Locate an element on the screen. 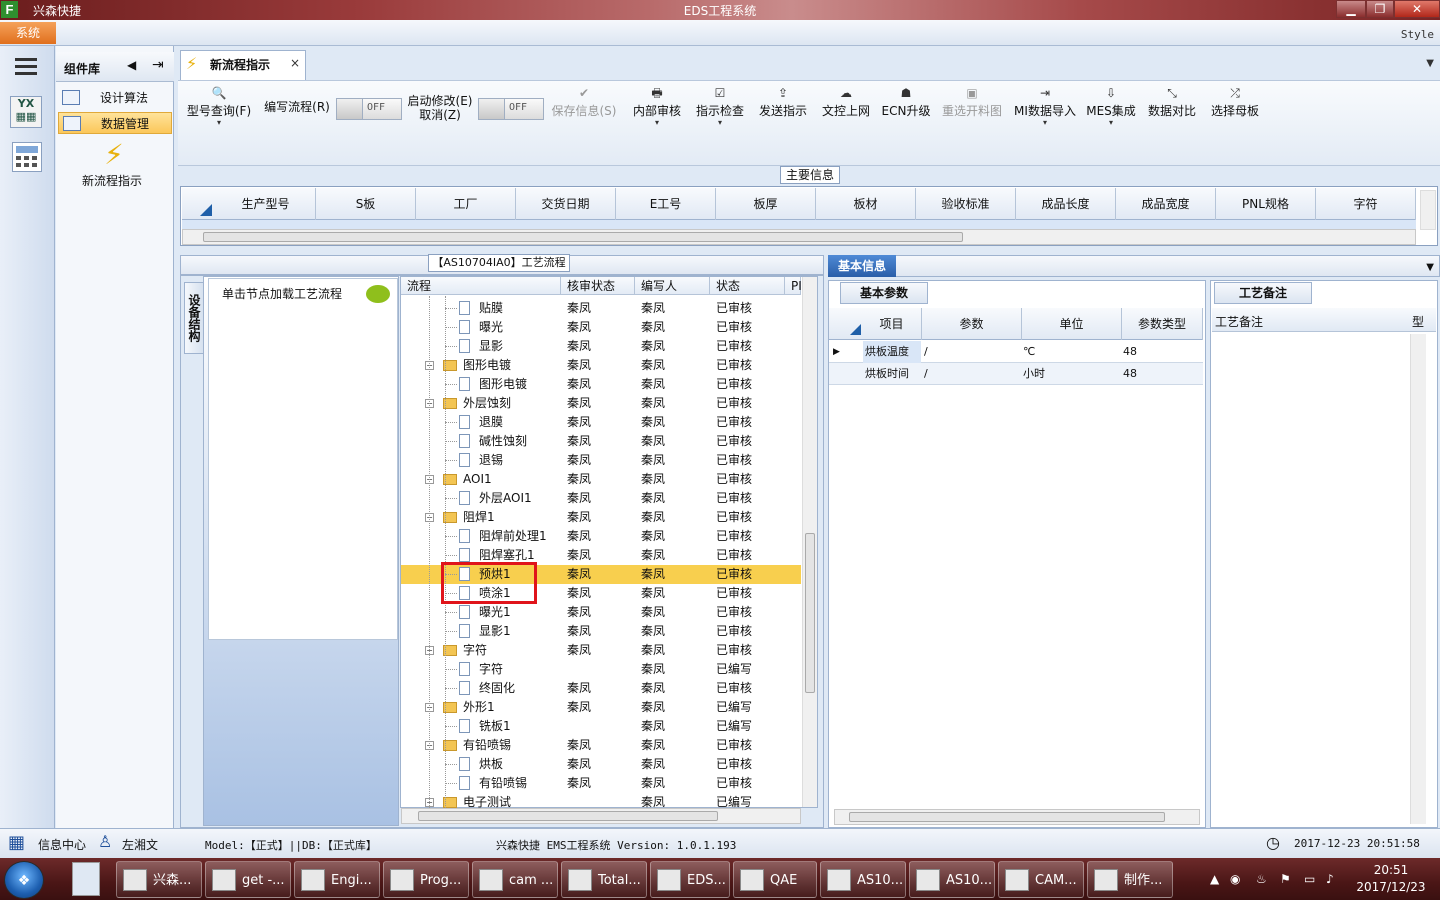 The image size is (1440, 900). tray-network-icon: ◉ is located at coordinates (1235, 879).